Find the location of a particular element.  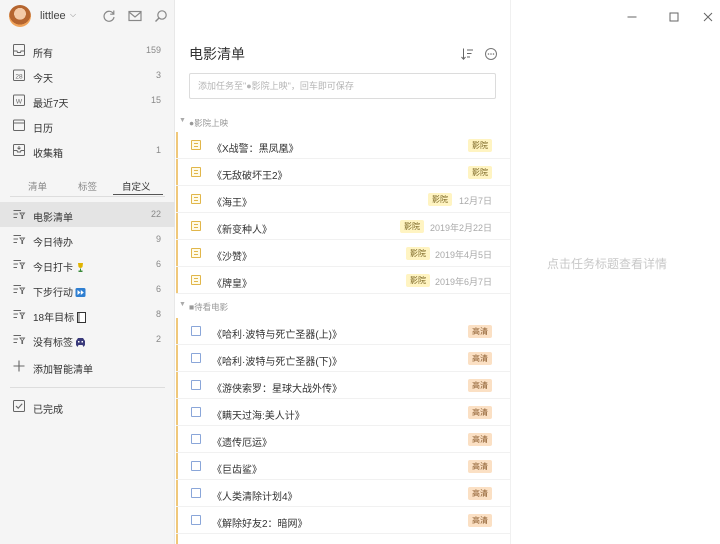

maximize-icon is located at coordinates (674, 17).